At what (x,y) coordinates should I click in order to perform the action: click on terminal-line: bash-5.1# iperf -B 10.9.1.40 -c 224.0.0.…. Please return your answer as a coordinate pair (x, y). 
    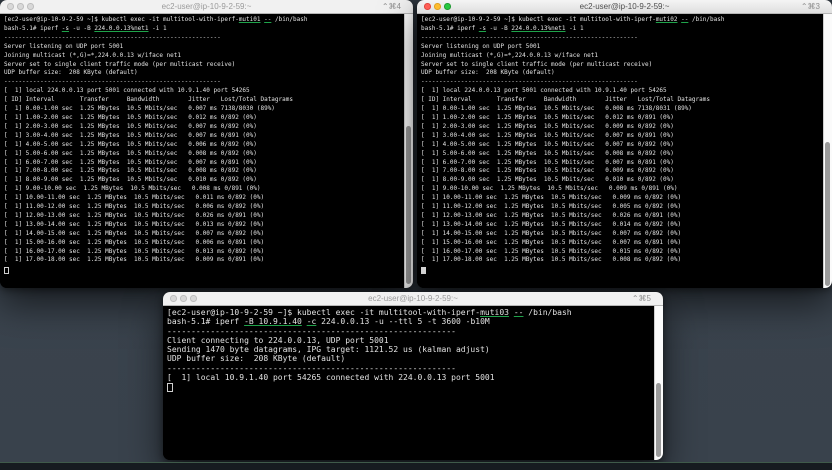
    Looking at the image, I should click on (410, 321).